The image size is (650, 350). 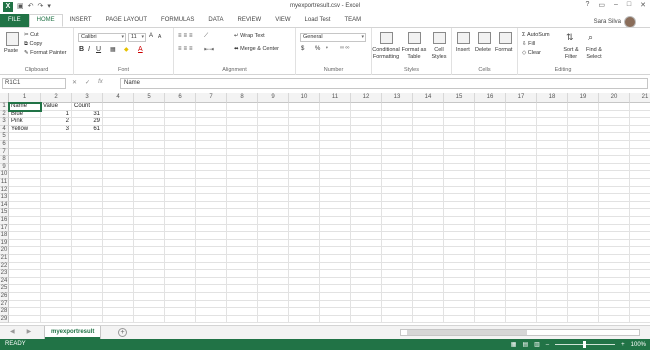 What do you see at coordinates (159, 37) in the screenshot?
I see `shrink-font-button: A` at bounding box center [159, 37].